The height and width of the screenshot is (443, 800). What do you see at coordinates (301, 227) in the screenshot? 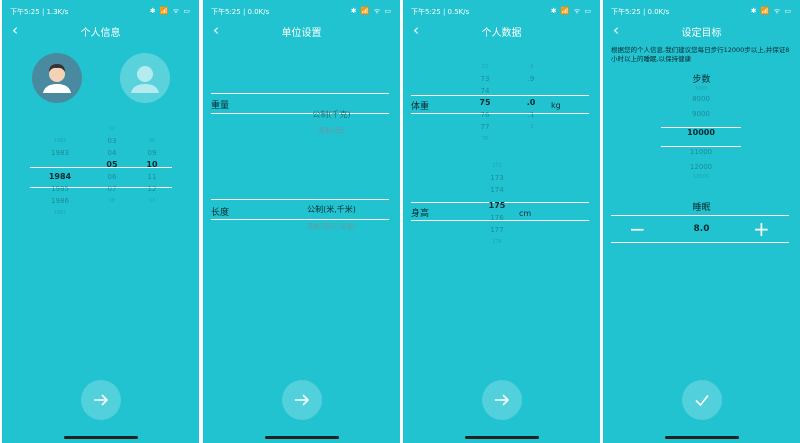
I see `length-option-imperial: 英制(英尺,英里)` at bounding box center [301, 227].